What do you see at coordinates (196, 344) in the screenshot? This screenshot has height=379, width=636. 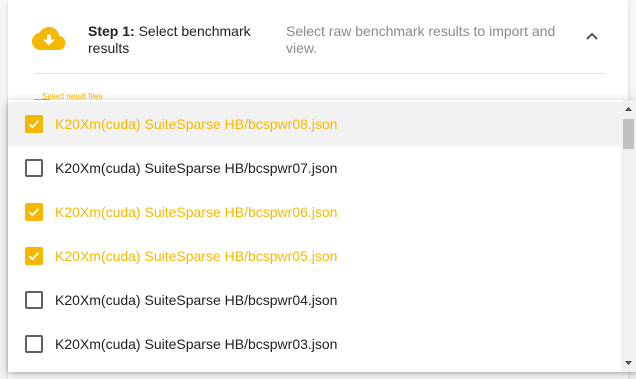 I see `file-option-label: K20Xm(cuda) SuiteSparse HB/bcspwr03.json` at bounding box center [196, 344].